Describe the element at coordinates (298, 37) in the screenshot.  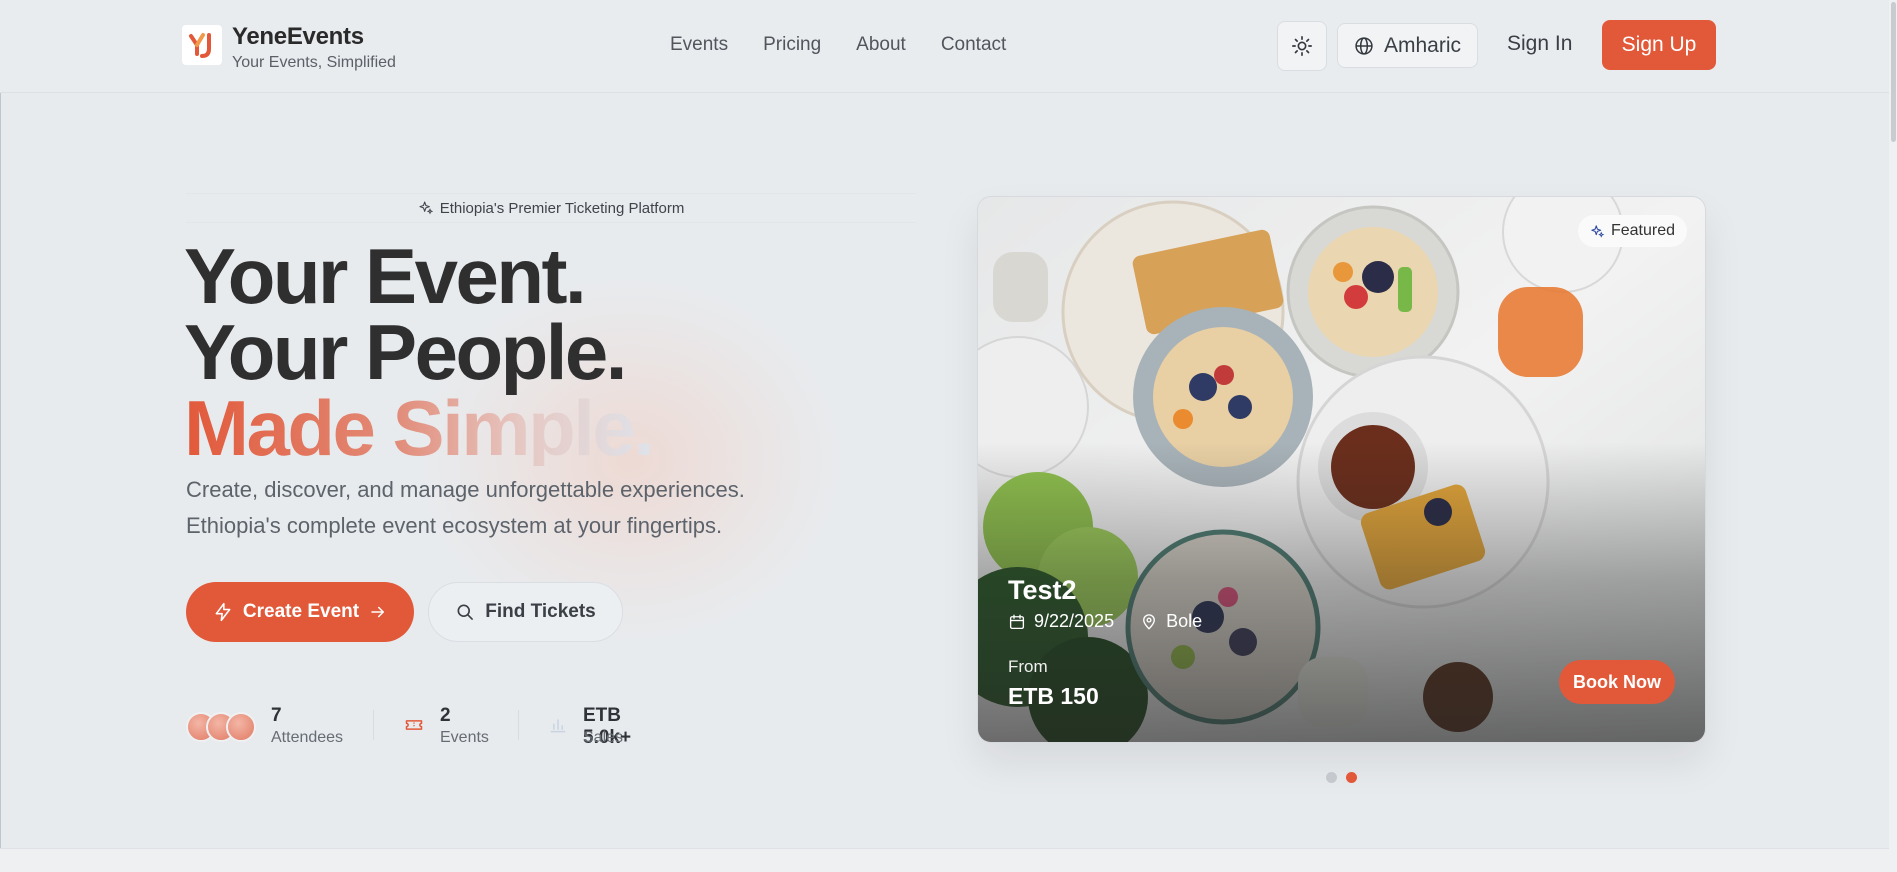
I see `brand-name: YeneEvents` at that location.